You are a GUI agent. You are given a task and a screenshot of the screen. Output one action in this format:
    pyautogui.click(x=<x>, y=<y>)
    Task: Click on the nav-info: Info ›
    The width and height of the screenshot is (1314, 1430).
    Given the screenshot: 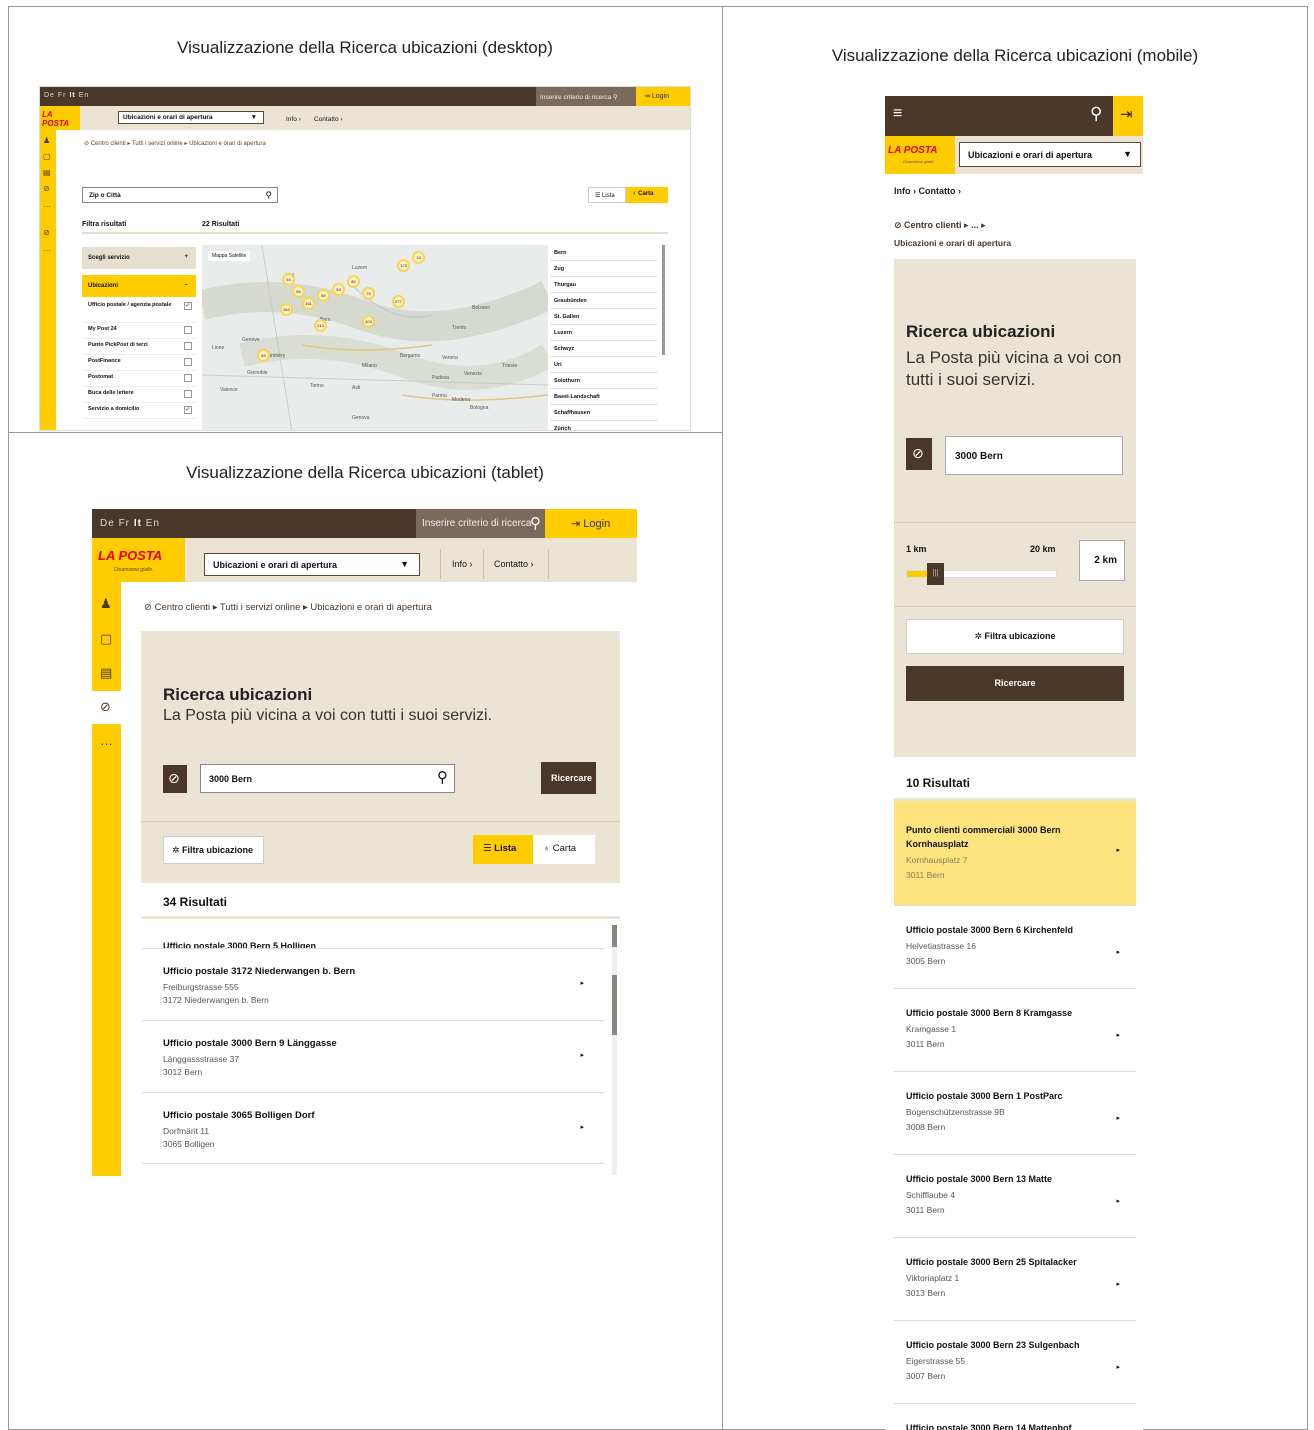 What is the action you would take?
    pyautogui.click(x=462, y=564)
    